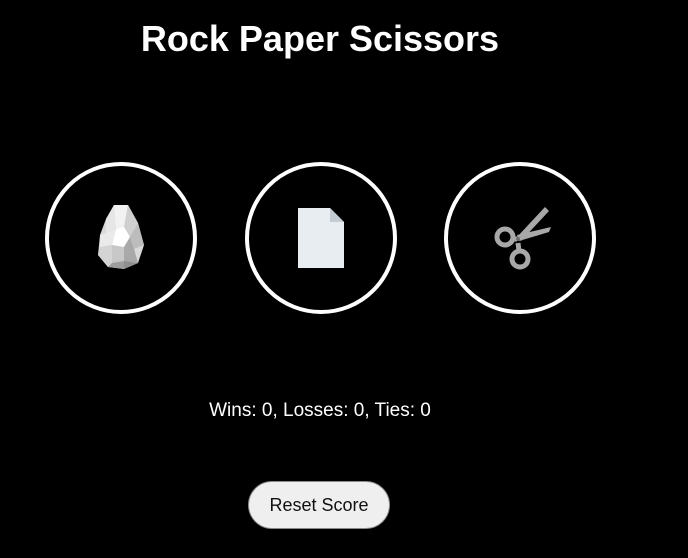  I want to click on page-title: Rock Paper Scissors, so click(320, 38).